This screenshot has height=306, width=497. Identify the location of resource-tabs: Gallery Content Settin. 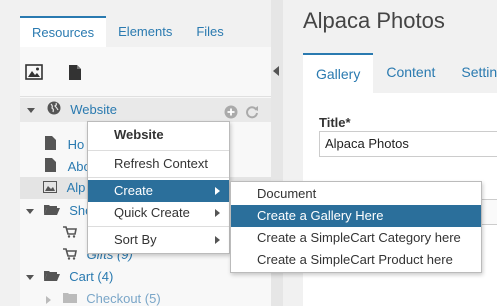
(400, 73).